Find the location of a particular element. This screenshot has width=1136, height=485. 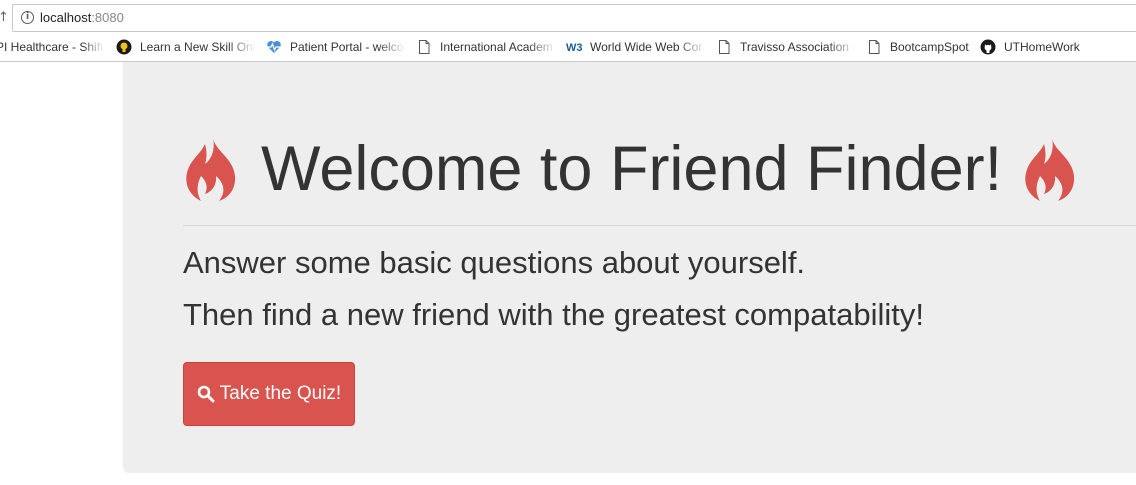

bookmark-travisso: Travisso Association - is located at coordinates (786, 47).